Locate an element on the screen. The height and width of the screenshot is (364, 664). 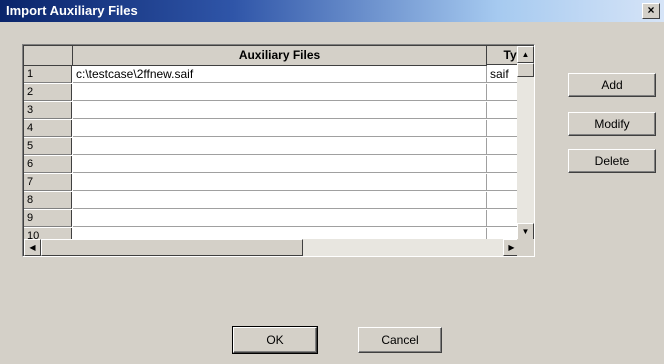
row-number: 3 is located at coordinates (48, 110).